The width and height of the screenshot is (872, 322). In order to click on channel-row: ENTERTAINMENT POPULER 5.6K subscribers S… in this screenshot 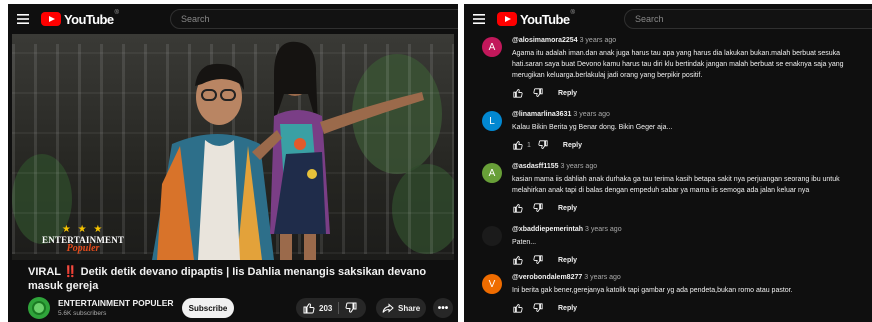, I will do `click(240, 309)`.